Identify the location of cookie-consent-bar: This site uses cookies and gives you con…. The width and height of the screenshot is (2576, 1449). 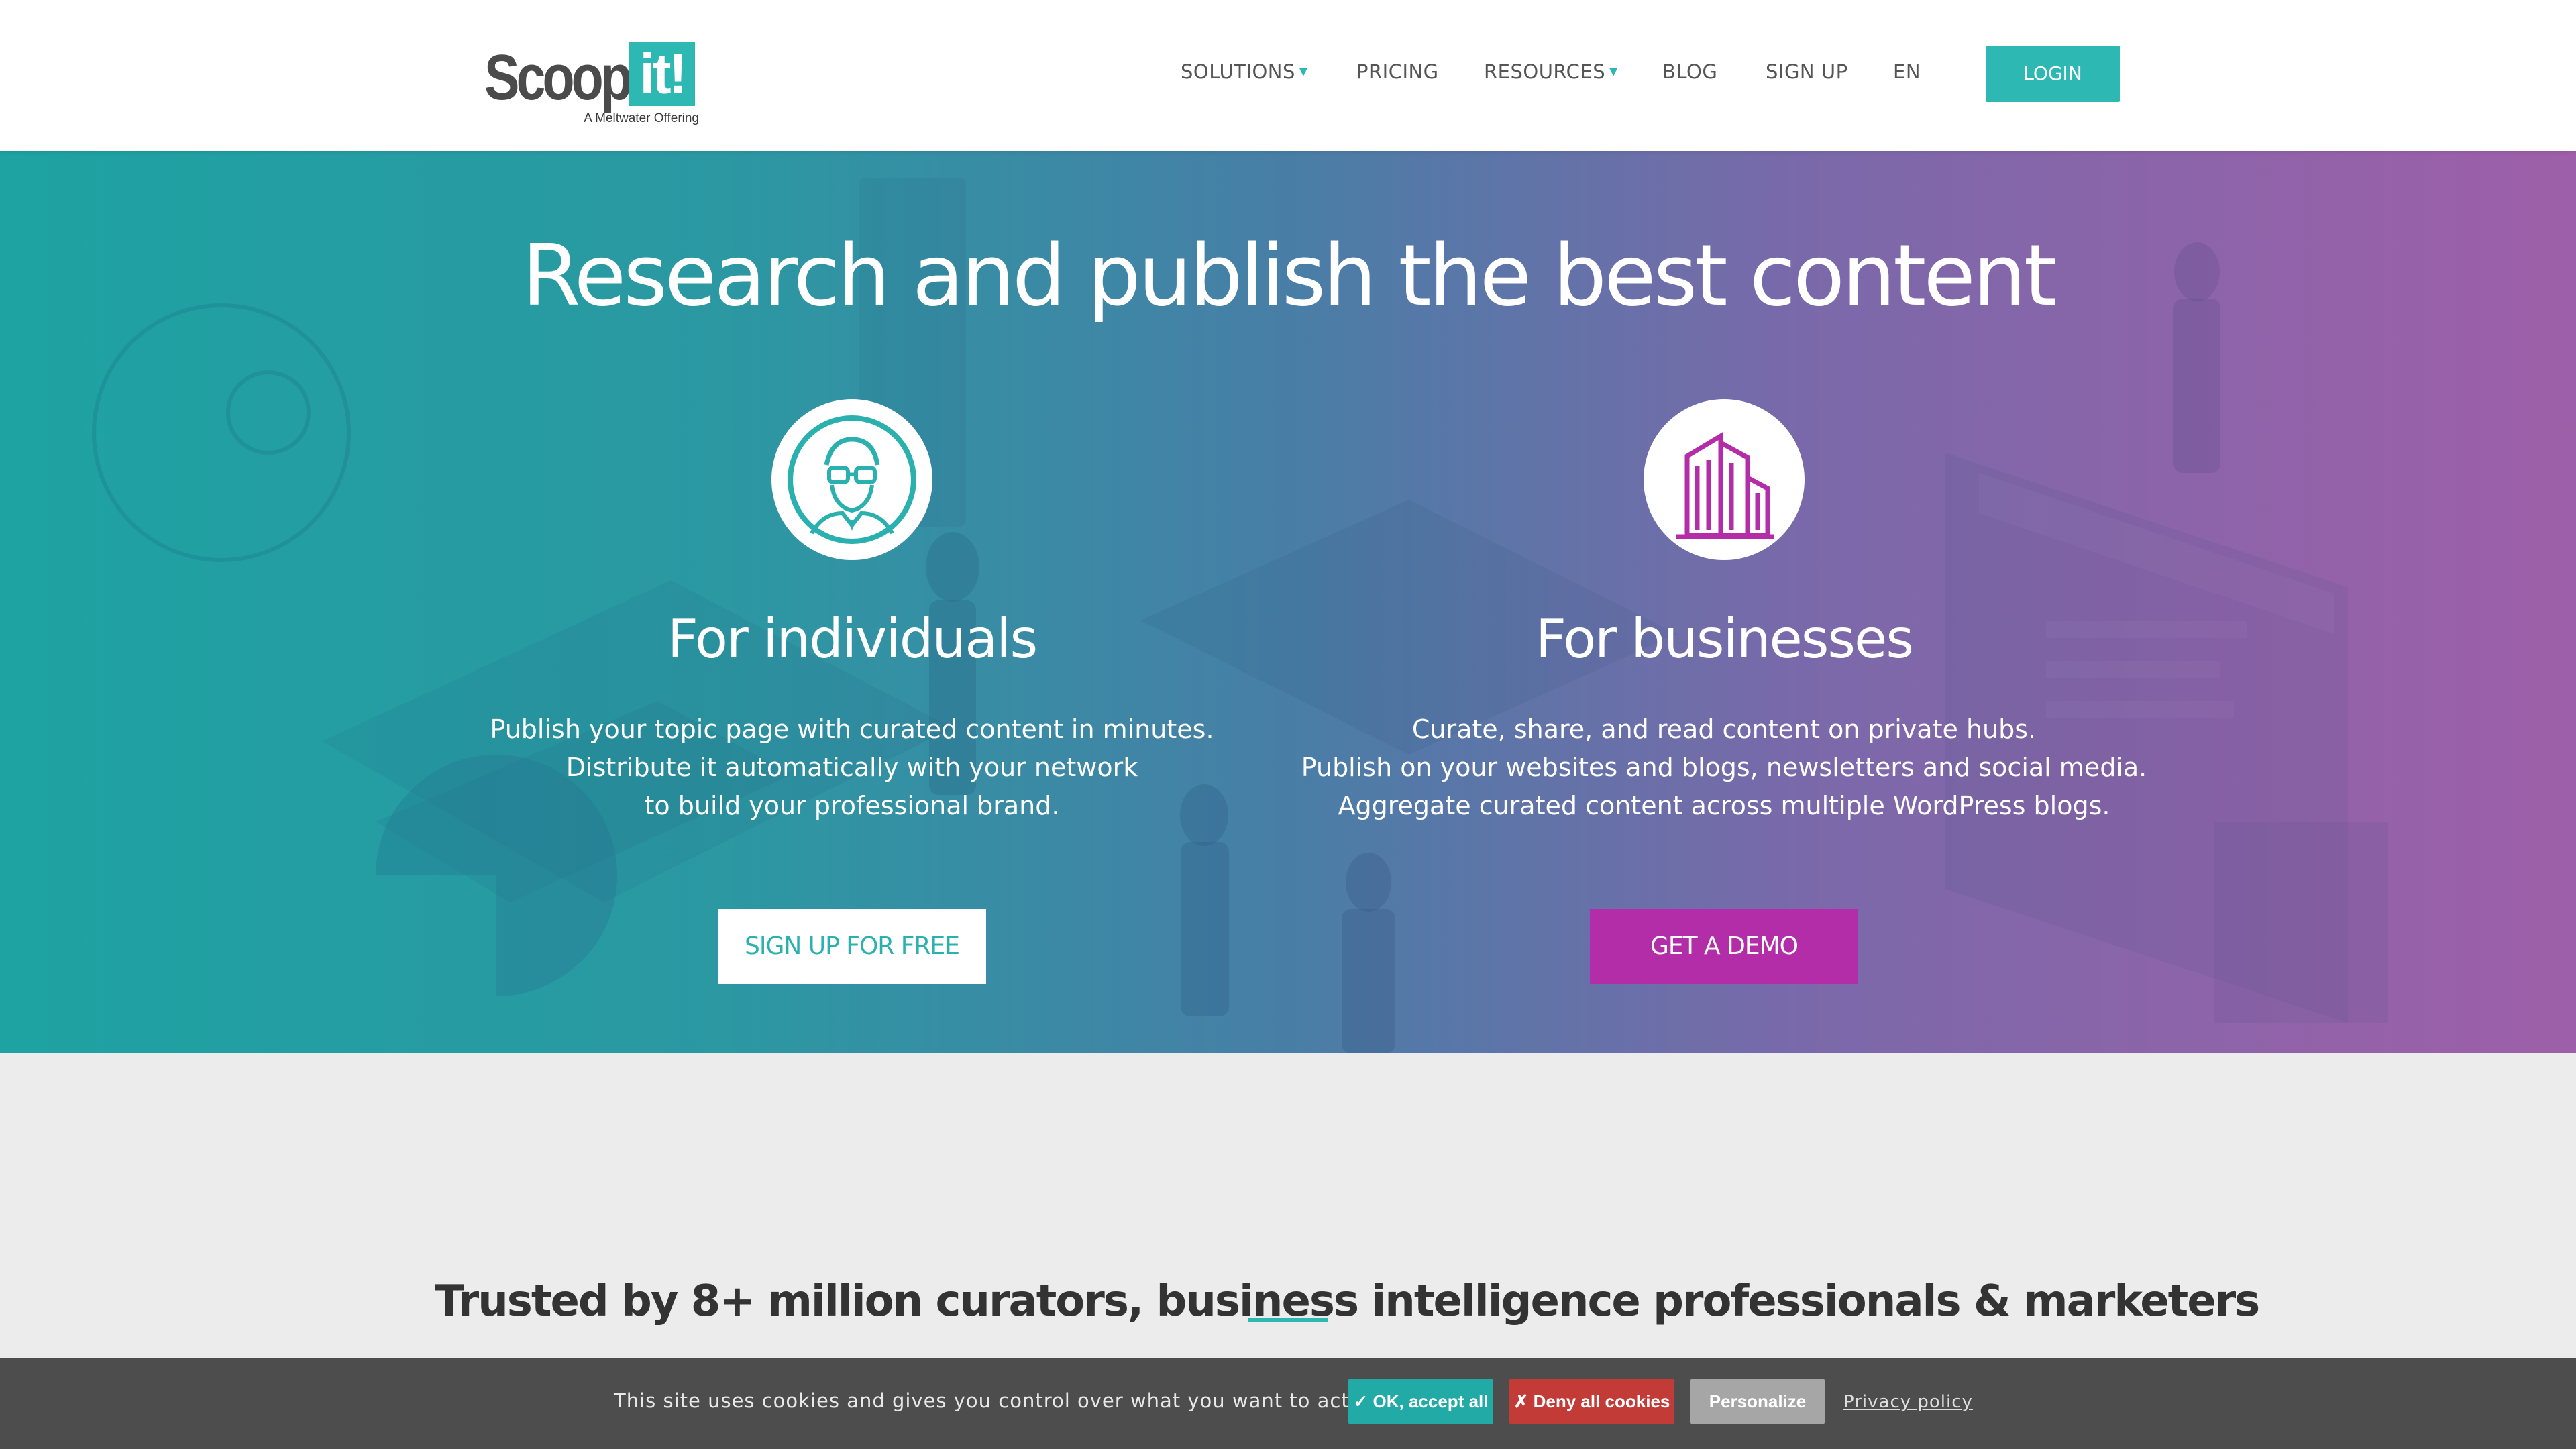
(1288, 1403).